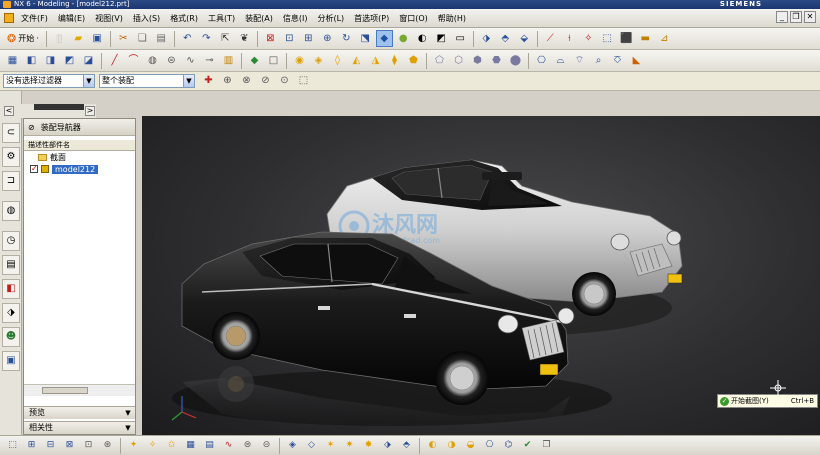  Describe the element at coordinates (546, 445) in the screenshot. I see `cloning-icon: ❐` at that location.